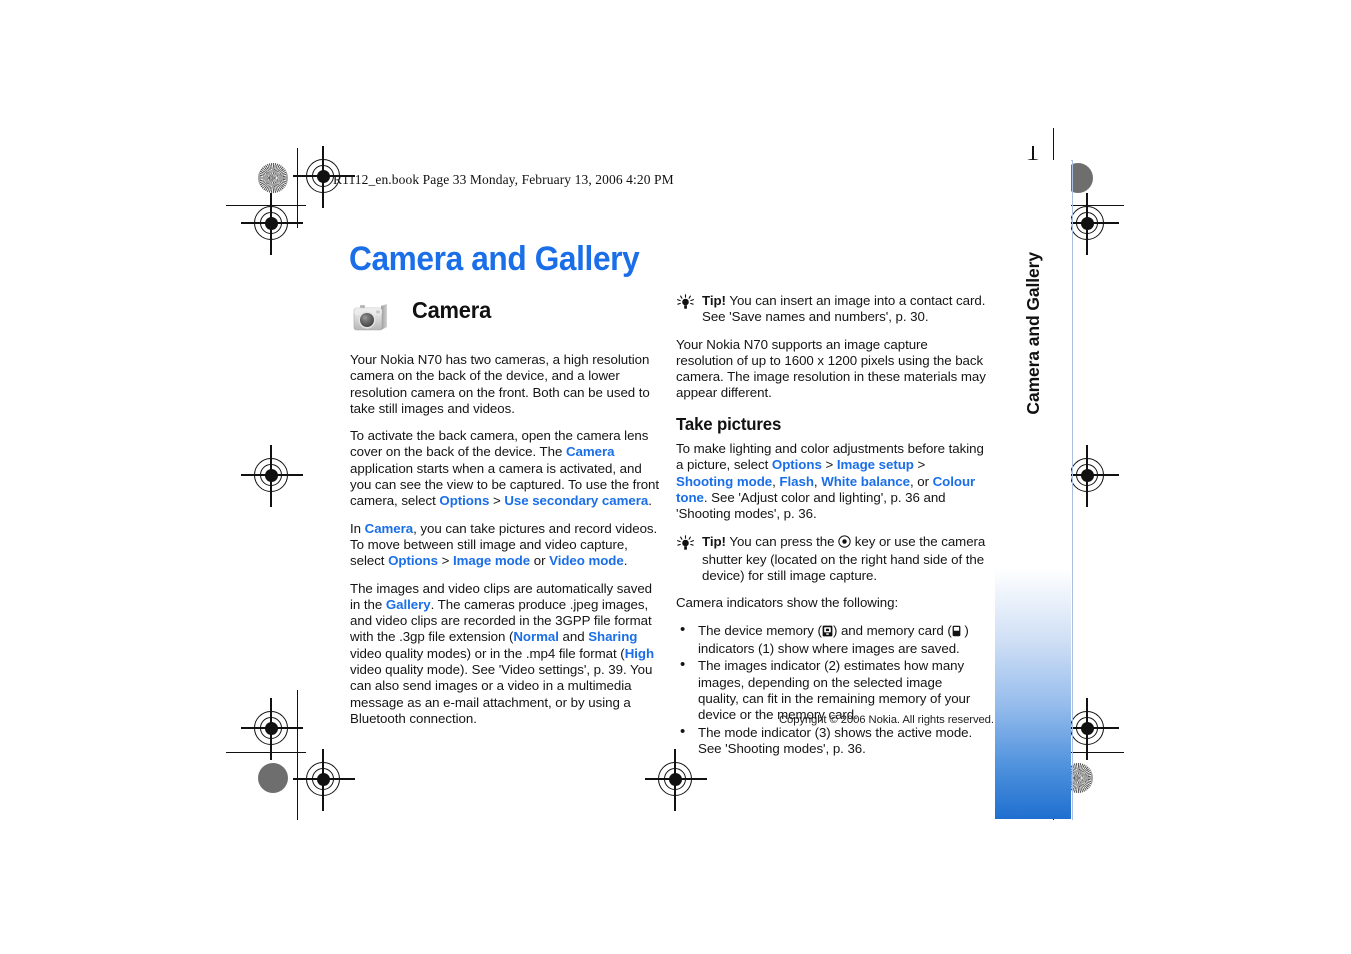 The height and width of the screenshot is (954, 1351). Describe the element at coordinates (919, 465) in the screenshot. I see `rp2-sep-2: >` at that location.